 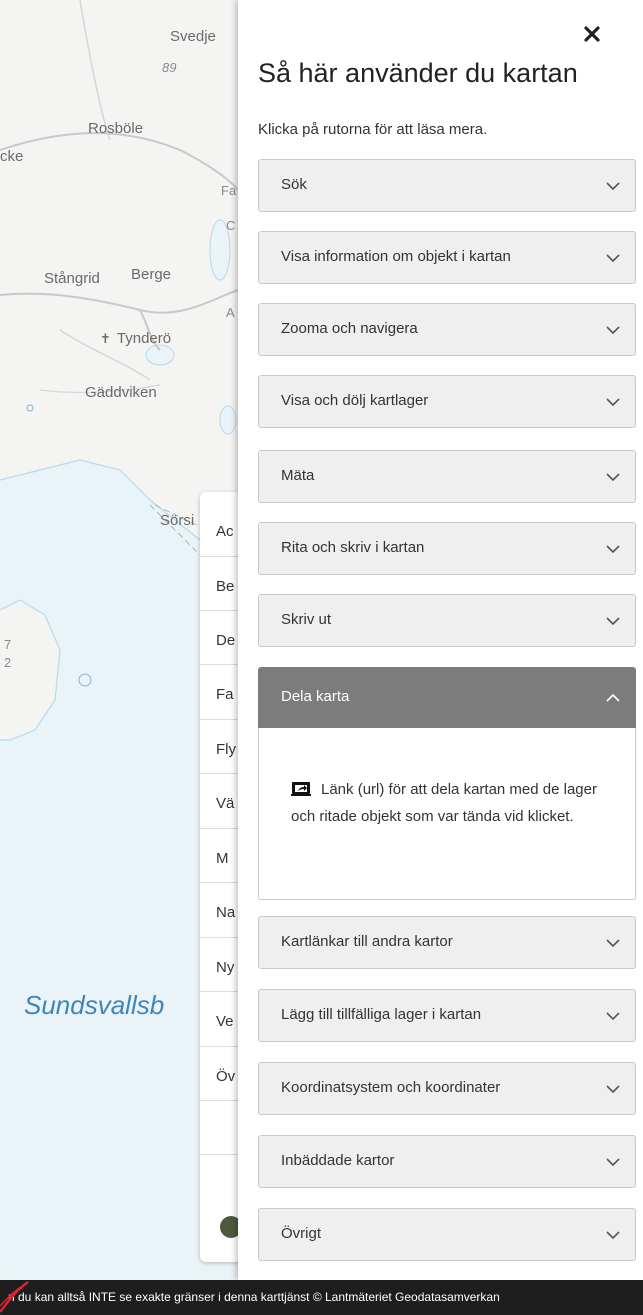 What do you see at coordinates (298, 475) in the screenshot?
I see `accordion-label: Mäta` at bounding box center [298, 475].